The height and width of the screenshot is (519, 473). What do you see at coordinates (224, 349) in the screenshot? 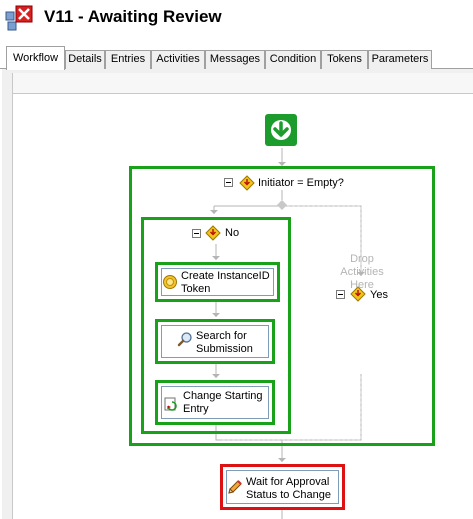
I see `activity-label-line2: Submission` at bounding box center [224, 349].